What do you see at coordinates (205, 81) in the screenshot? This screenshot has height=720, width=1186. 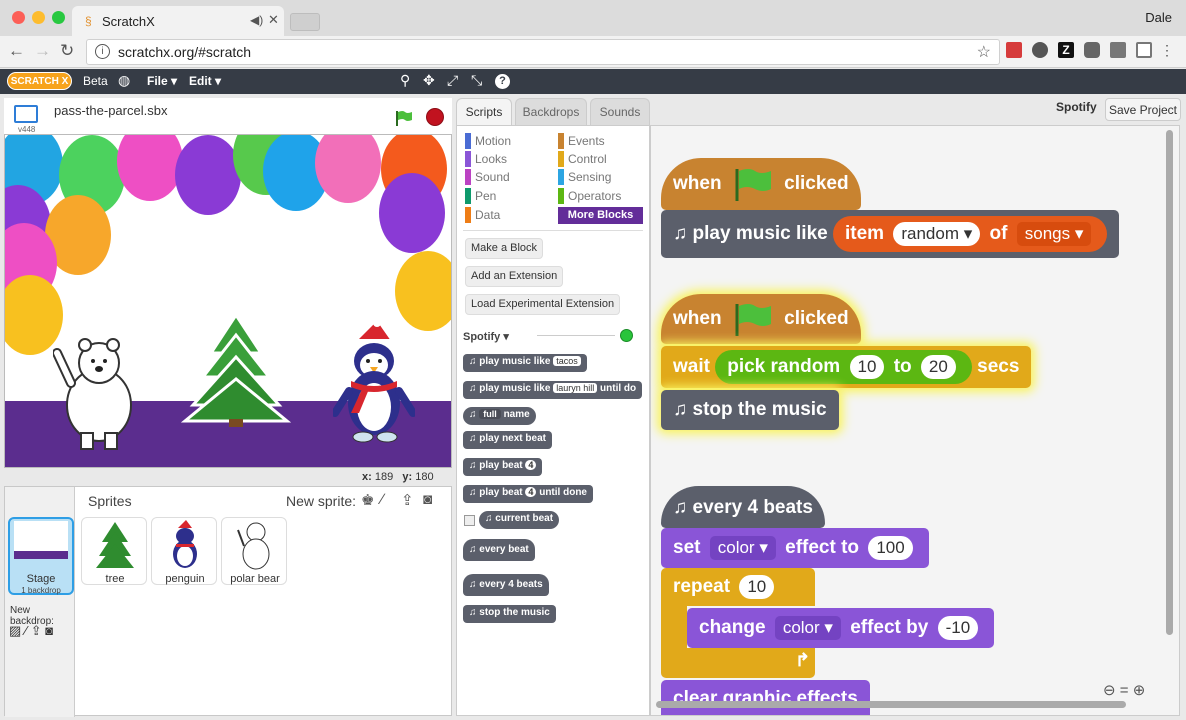 I see `edit-menu: Edit ▾` at bounding box center [205, 81].